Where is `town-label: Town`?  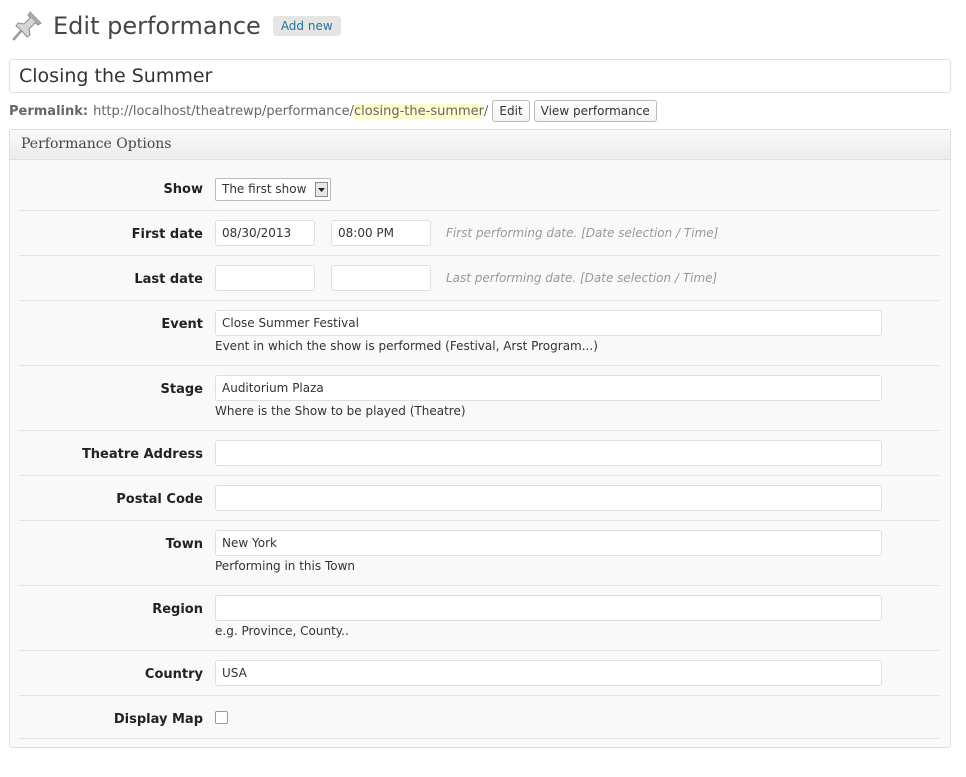
town-label: Town is located at coordinates (184, 544).